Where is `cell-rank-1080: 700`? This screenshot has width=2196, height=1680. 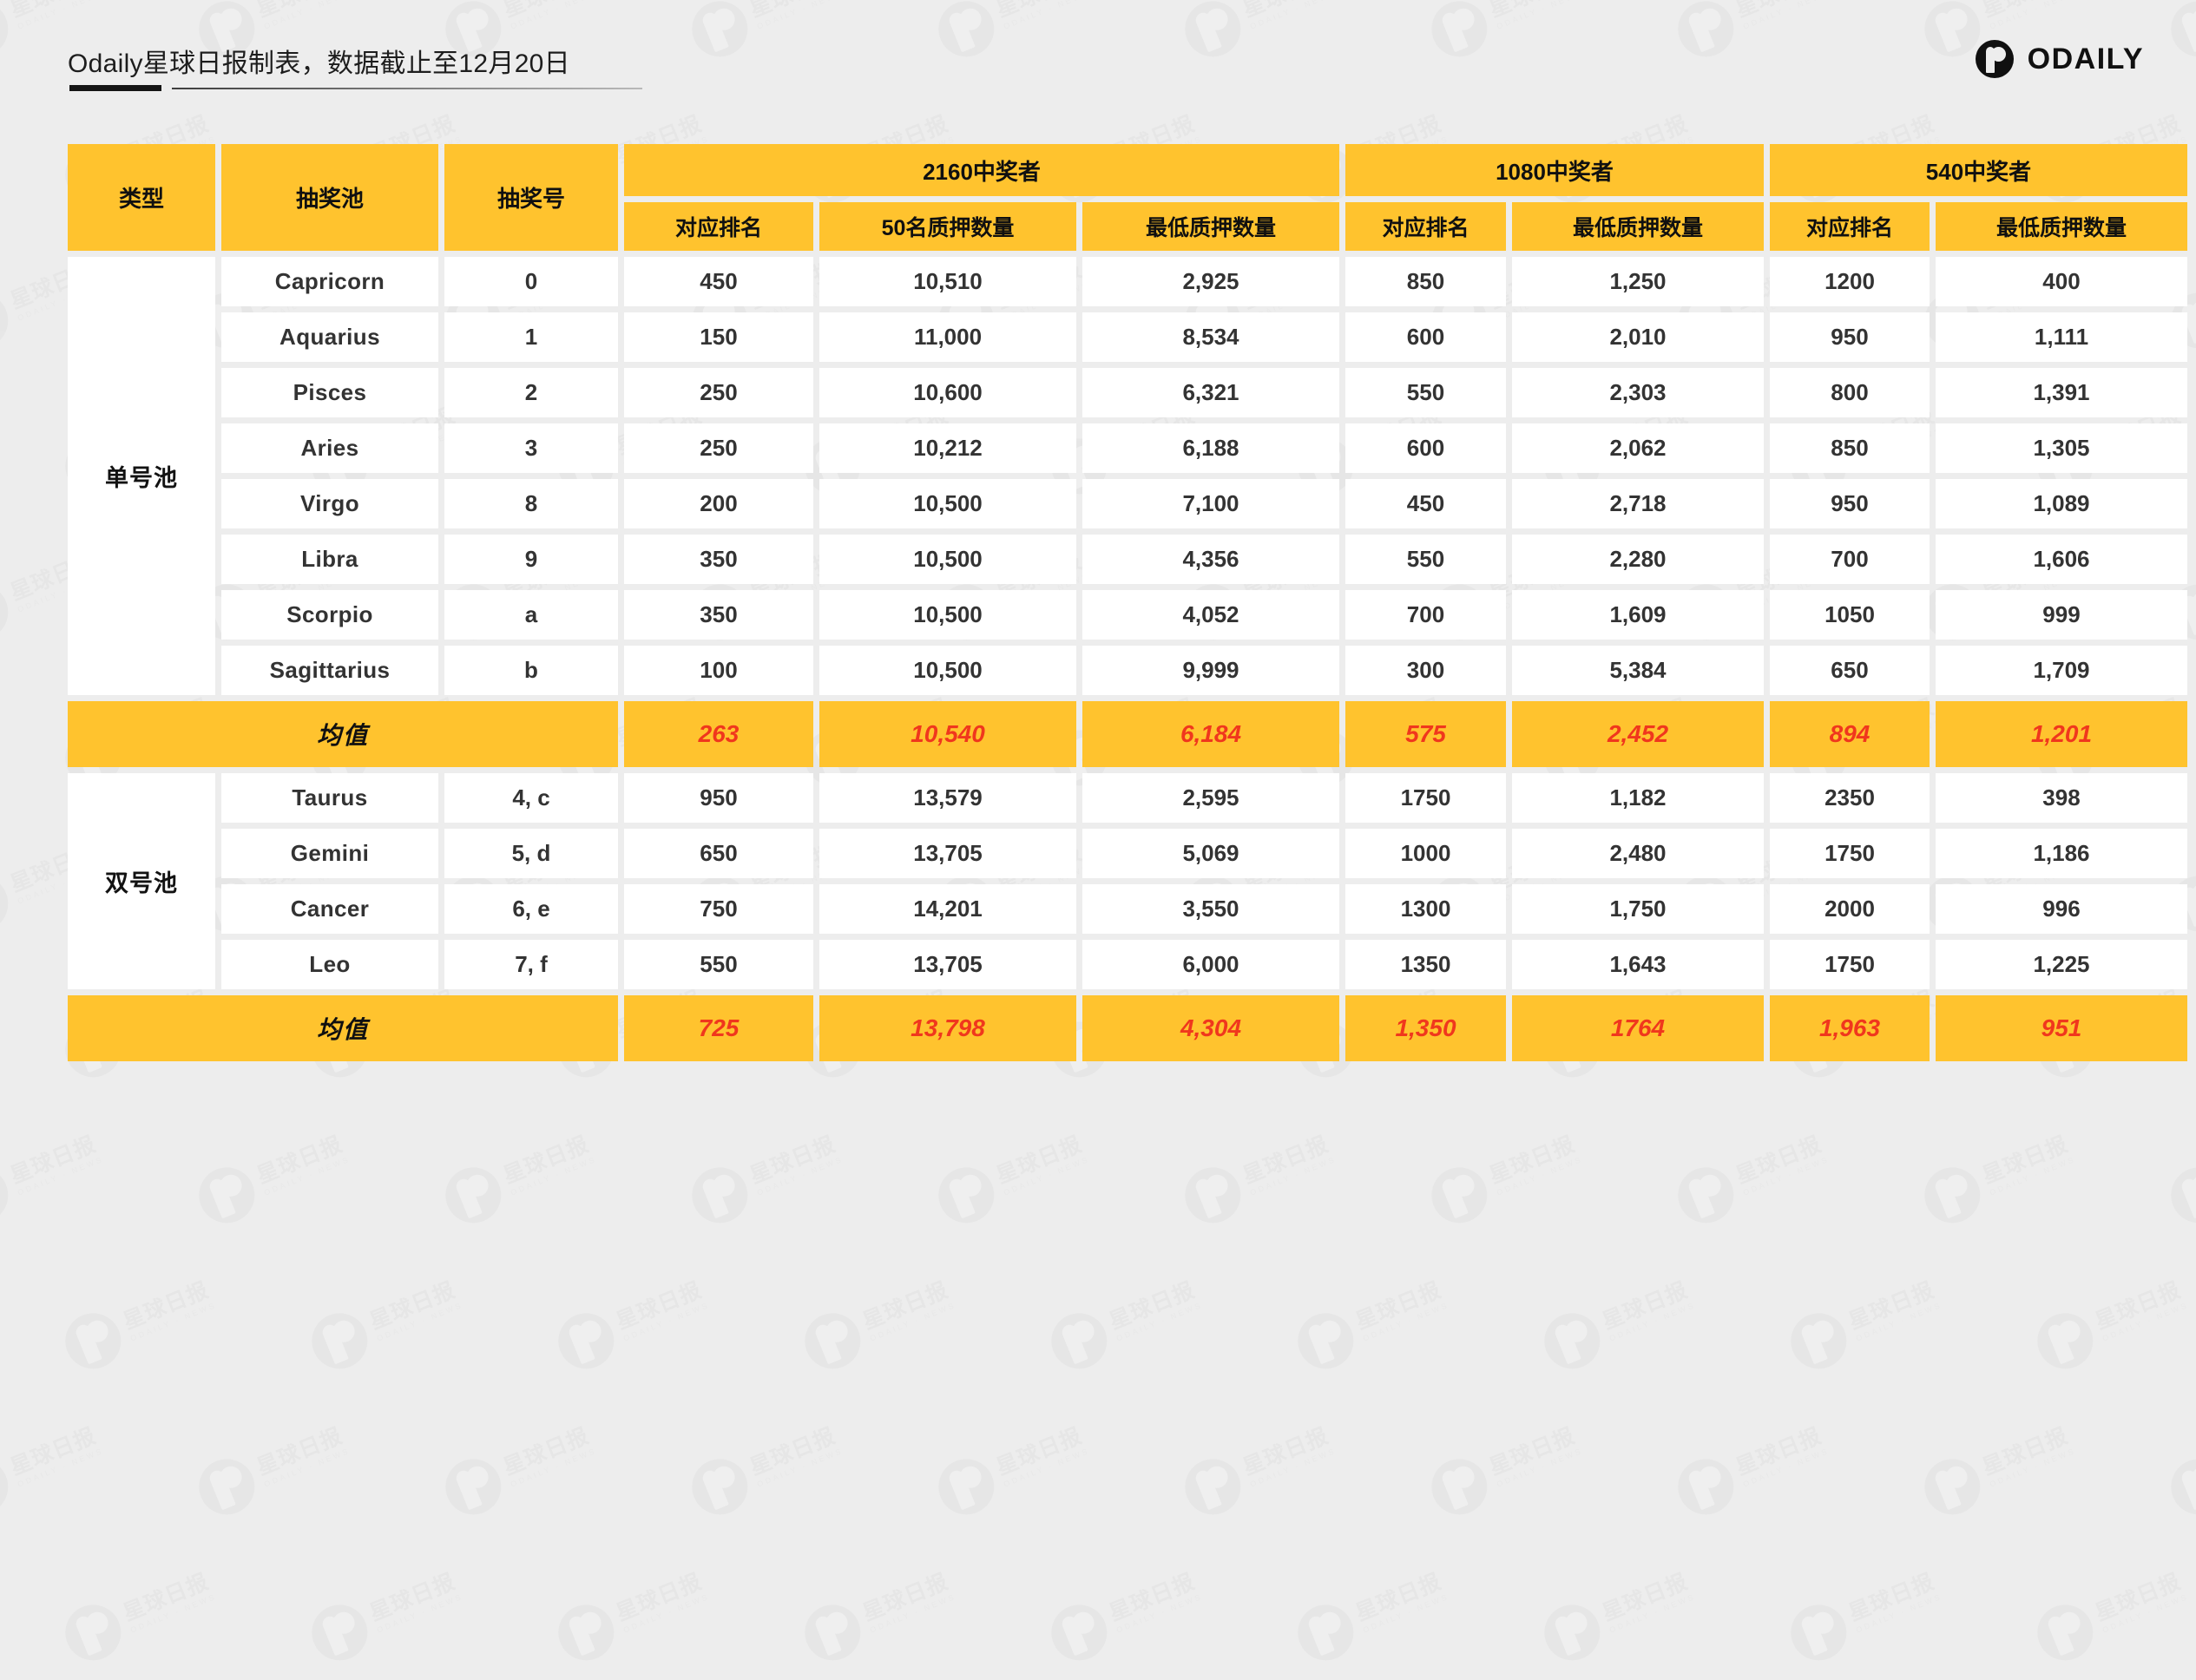 cell-rank-1080: 700 is located at coordinates (1425, 615).